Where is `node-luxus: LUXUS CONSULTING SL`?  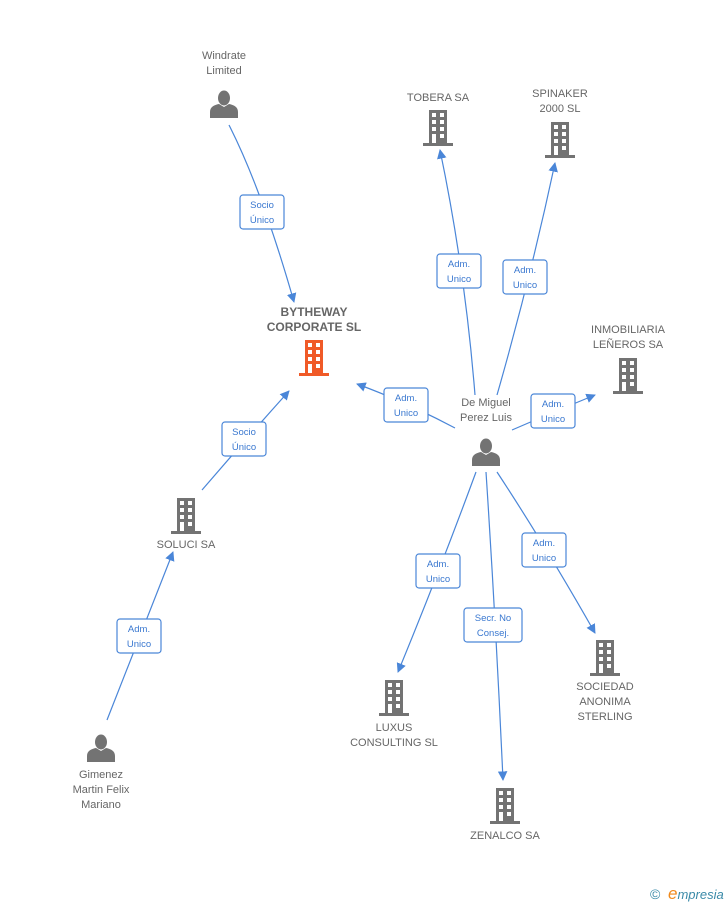 node-luxus: LUXUS CONSULTING SL is located at coordinates (394, 714).